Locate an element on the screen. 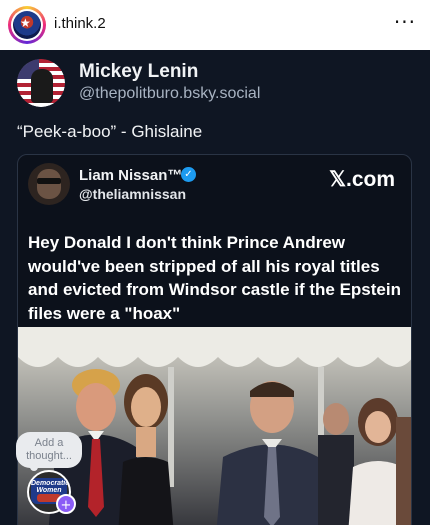 This screenshot has width=430, height=525. star-icon: ★ is located at coordinates (25, 23).